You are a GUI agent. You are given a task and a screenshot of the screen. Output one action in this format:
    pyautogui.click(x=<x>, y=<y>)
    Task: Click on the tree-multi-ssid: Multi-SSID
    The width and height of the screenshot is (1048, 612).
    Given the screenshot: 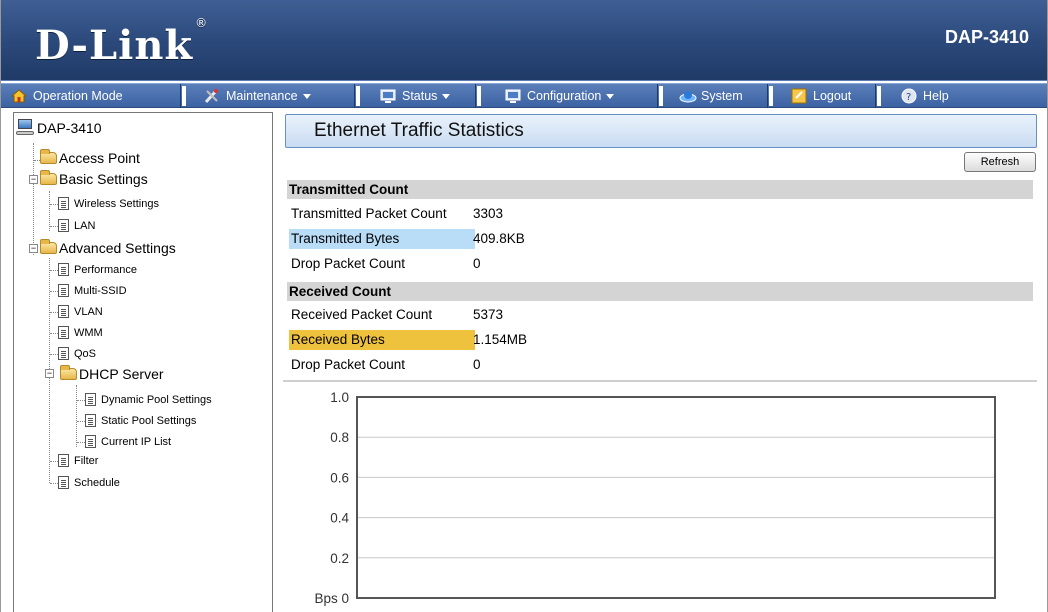 What is the action you would take?
    pyautogui.click(x=92, y=290)
    